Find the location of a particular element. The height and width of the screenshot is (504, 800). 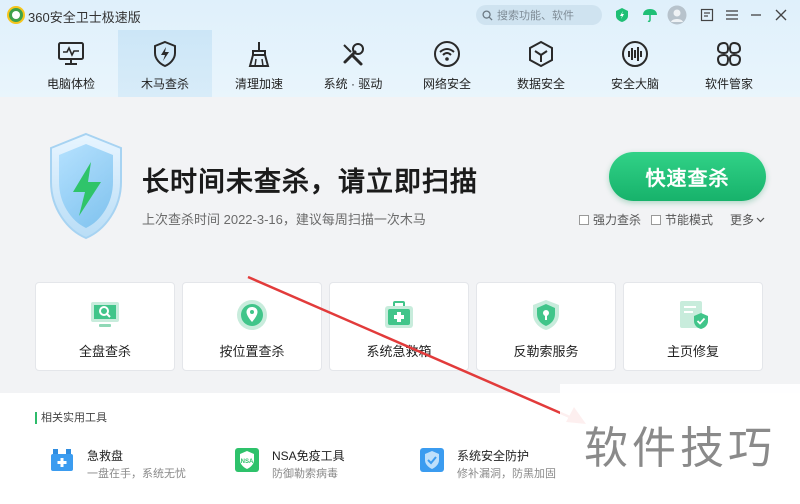

card-label: 全盘查杀 is located at coordinates (104, 351).